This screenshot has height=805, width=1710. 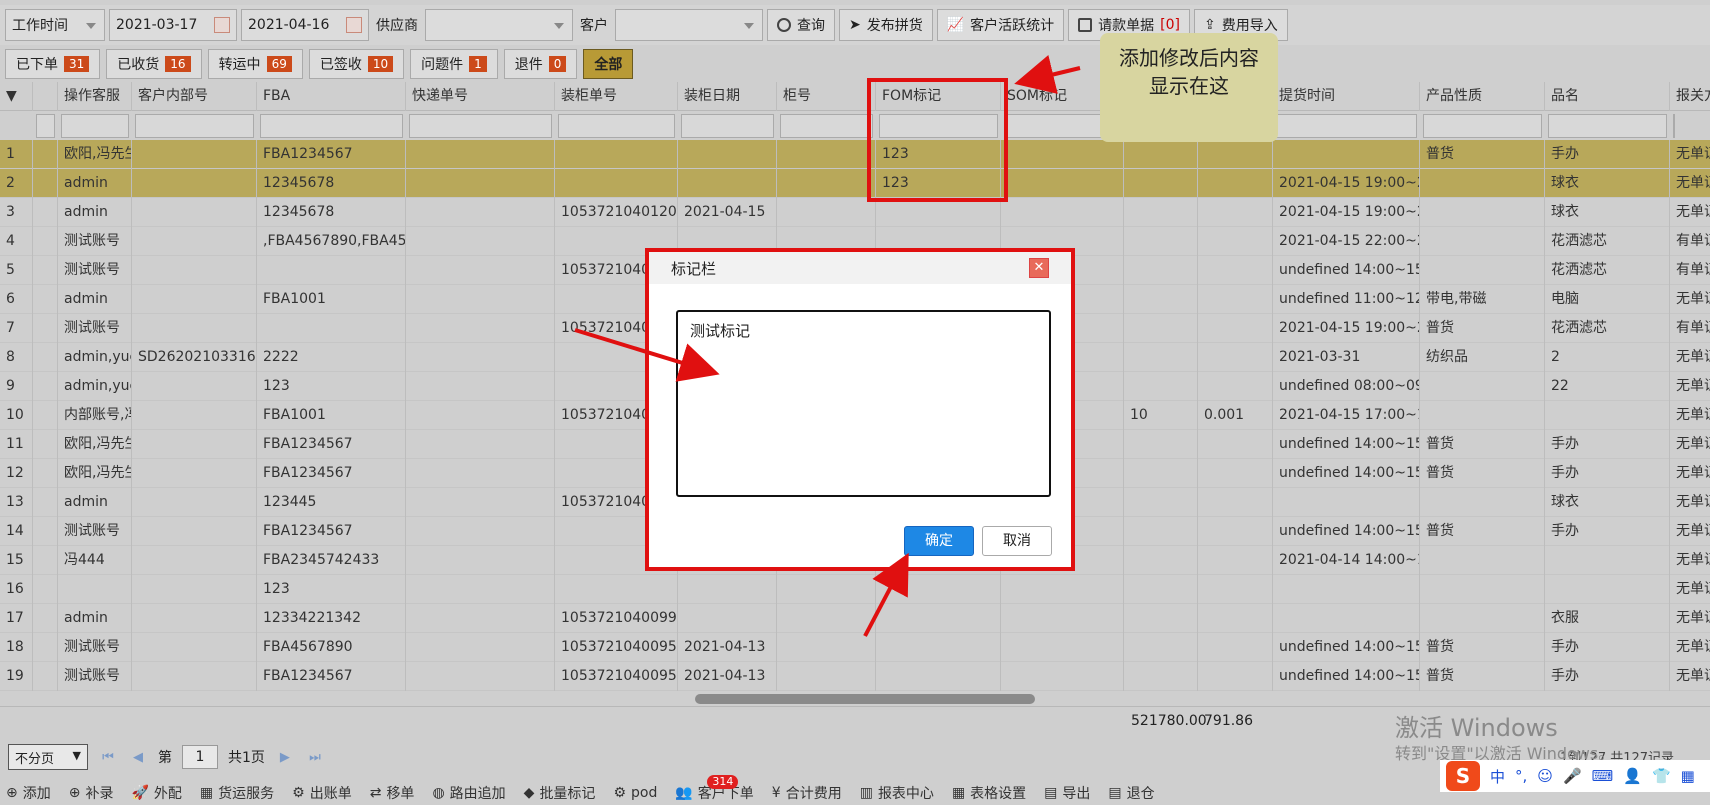 What do you see at coordinates (886, 594) in the screenshot?
I see `arrow-to-confirm` at bounding box center [886, 594].